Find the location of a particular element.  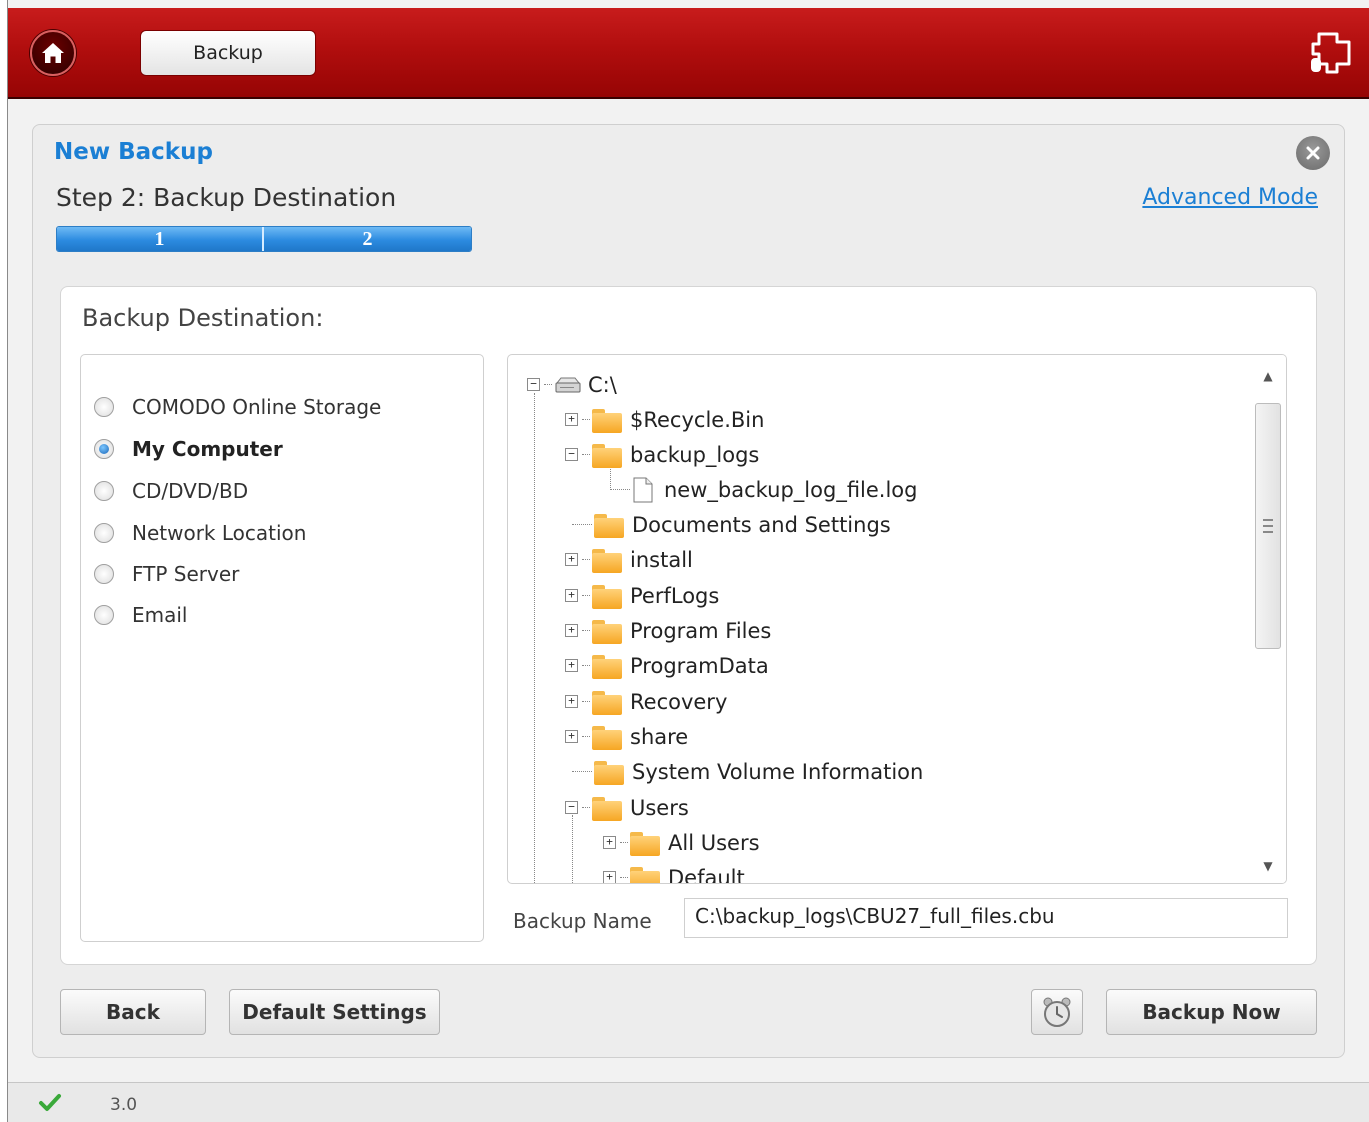

tree-item-install: + install is located at coordinates (629, 559).